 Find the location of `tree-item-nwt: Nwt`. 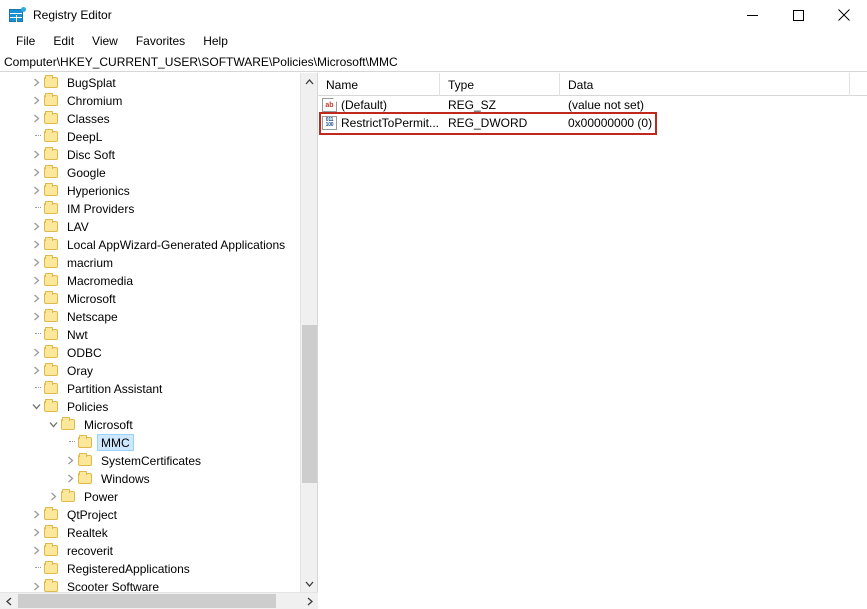

tree-item-nwt: Nwt is located at coordinates (150, 334).